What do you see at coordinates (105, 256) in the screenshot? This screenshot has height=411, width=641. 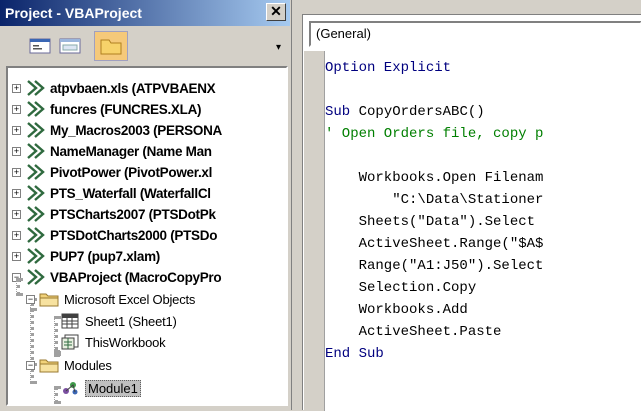 I see `project-label: PUP7 (pup7.xlam)` at bounding box center [105, 256].